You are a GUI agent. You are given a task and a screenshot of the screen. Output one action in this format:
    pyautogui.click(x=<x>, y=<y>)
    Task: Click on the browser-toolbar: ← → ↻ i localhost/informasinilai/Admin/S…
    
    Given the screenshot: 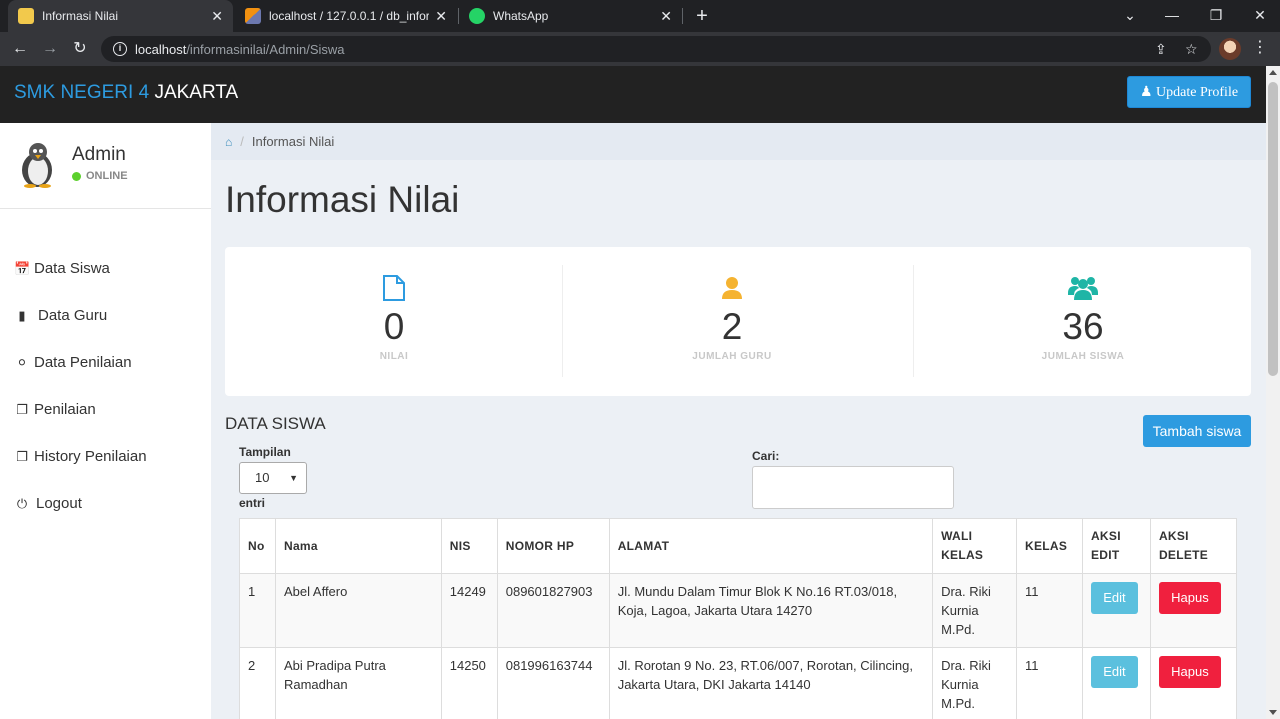 What is the action you would take?
    pyautogui.click(x=640, y=49)
    